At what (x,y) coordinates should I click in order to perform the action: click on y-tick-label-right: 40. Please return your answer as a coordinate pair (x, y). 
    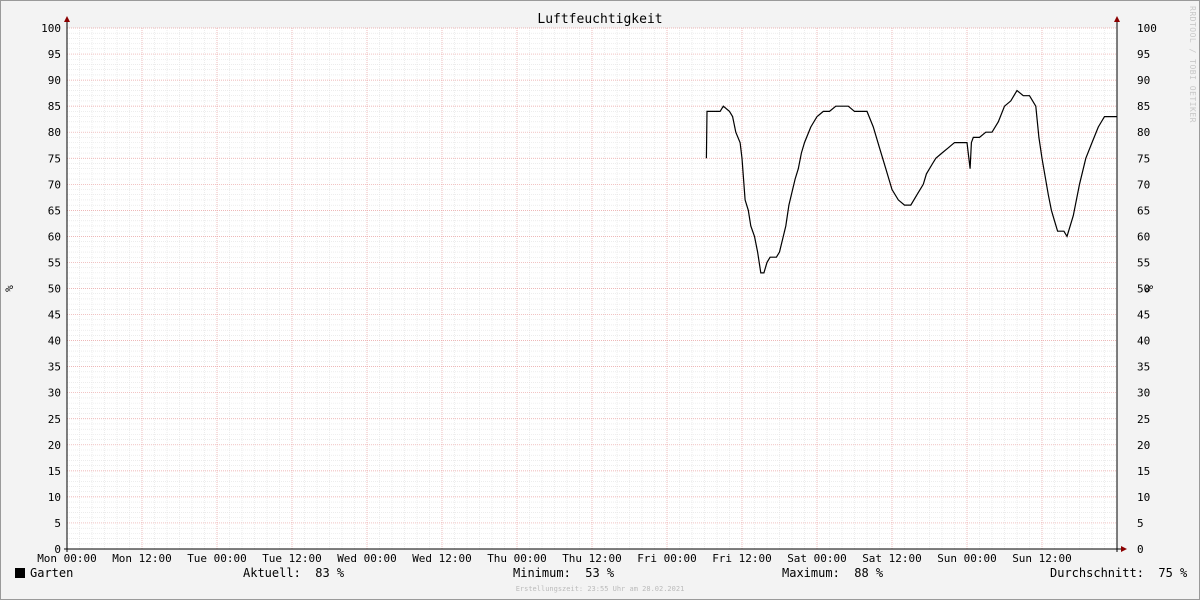
    Looking at the image, I should click on (1143, 341).